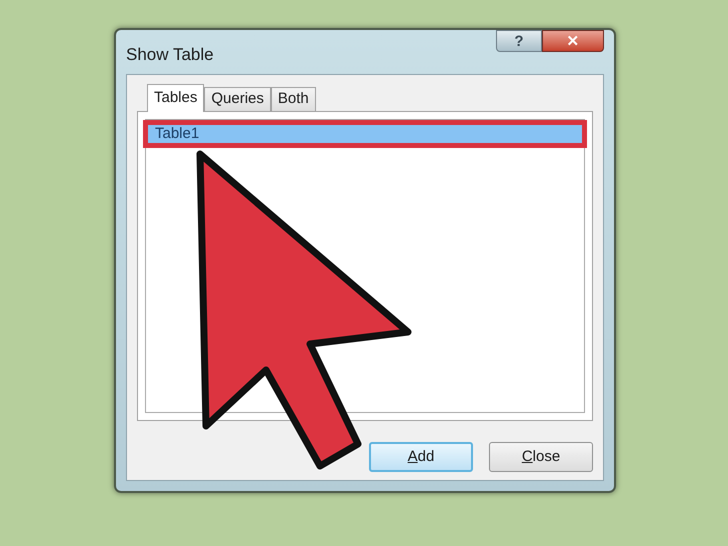  Describe the element at coordinates (421, 457) in the screenshot. I see `dialog-button: Add` at that location.